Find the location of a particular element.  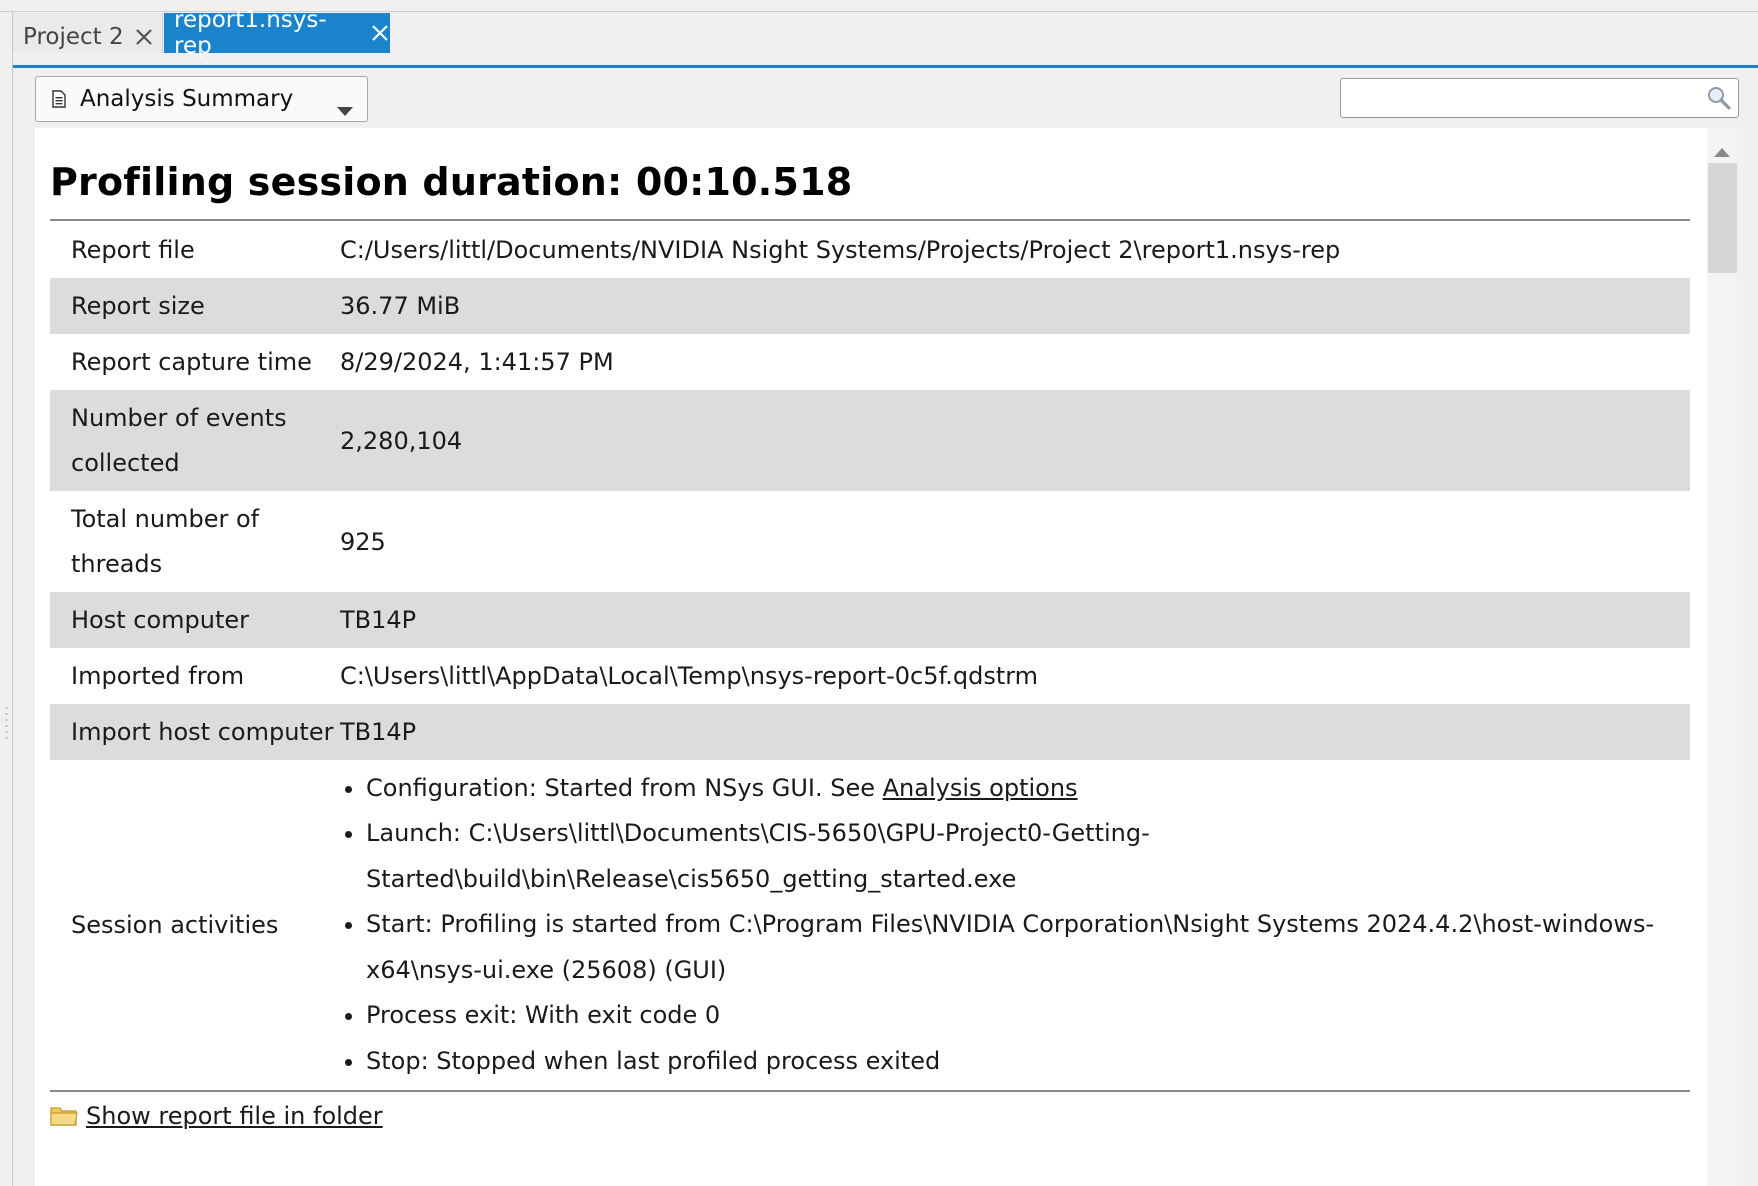

table-row-host-computer: Host computer TB14P is located at coordinates (870, 620).